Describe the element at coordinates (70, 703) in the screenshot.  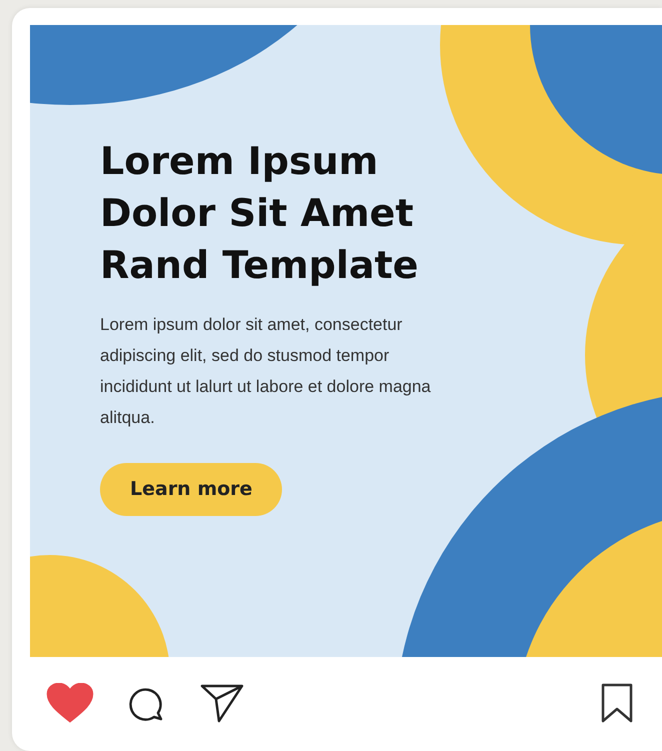
I see `heart-icon` at that location.